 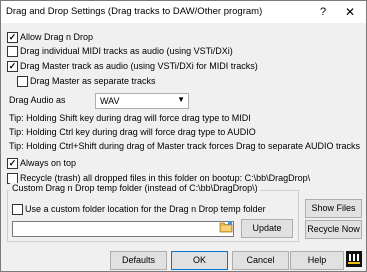 What do you see at coordinates (37, 100) in the screenshot?
I see `drag-audio-as-label: Drag Audio as` at bounding box center [37, 100].